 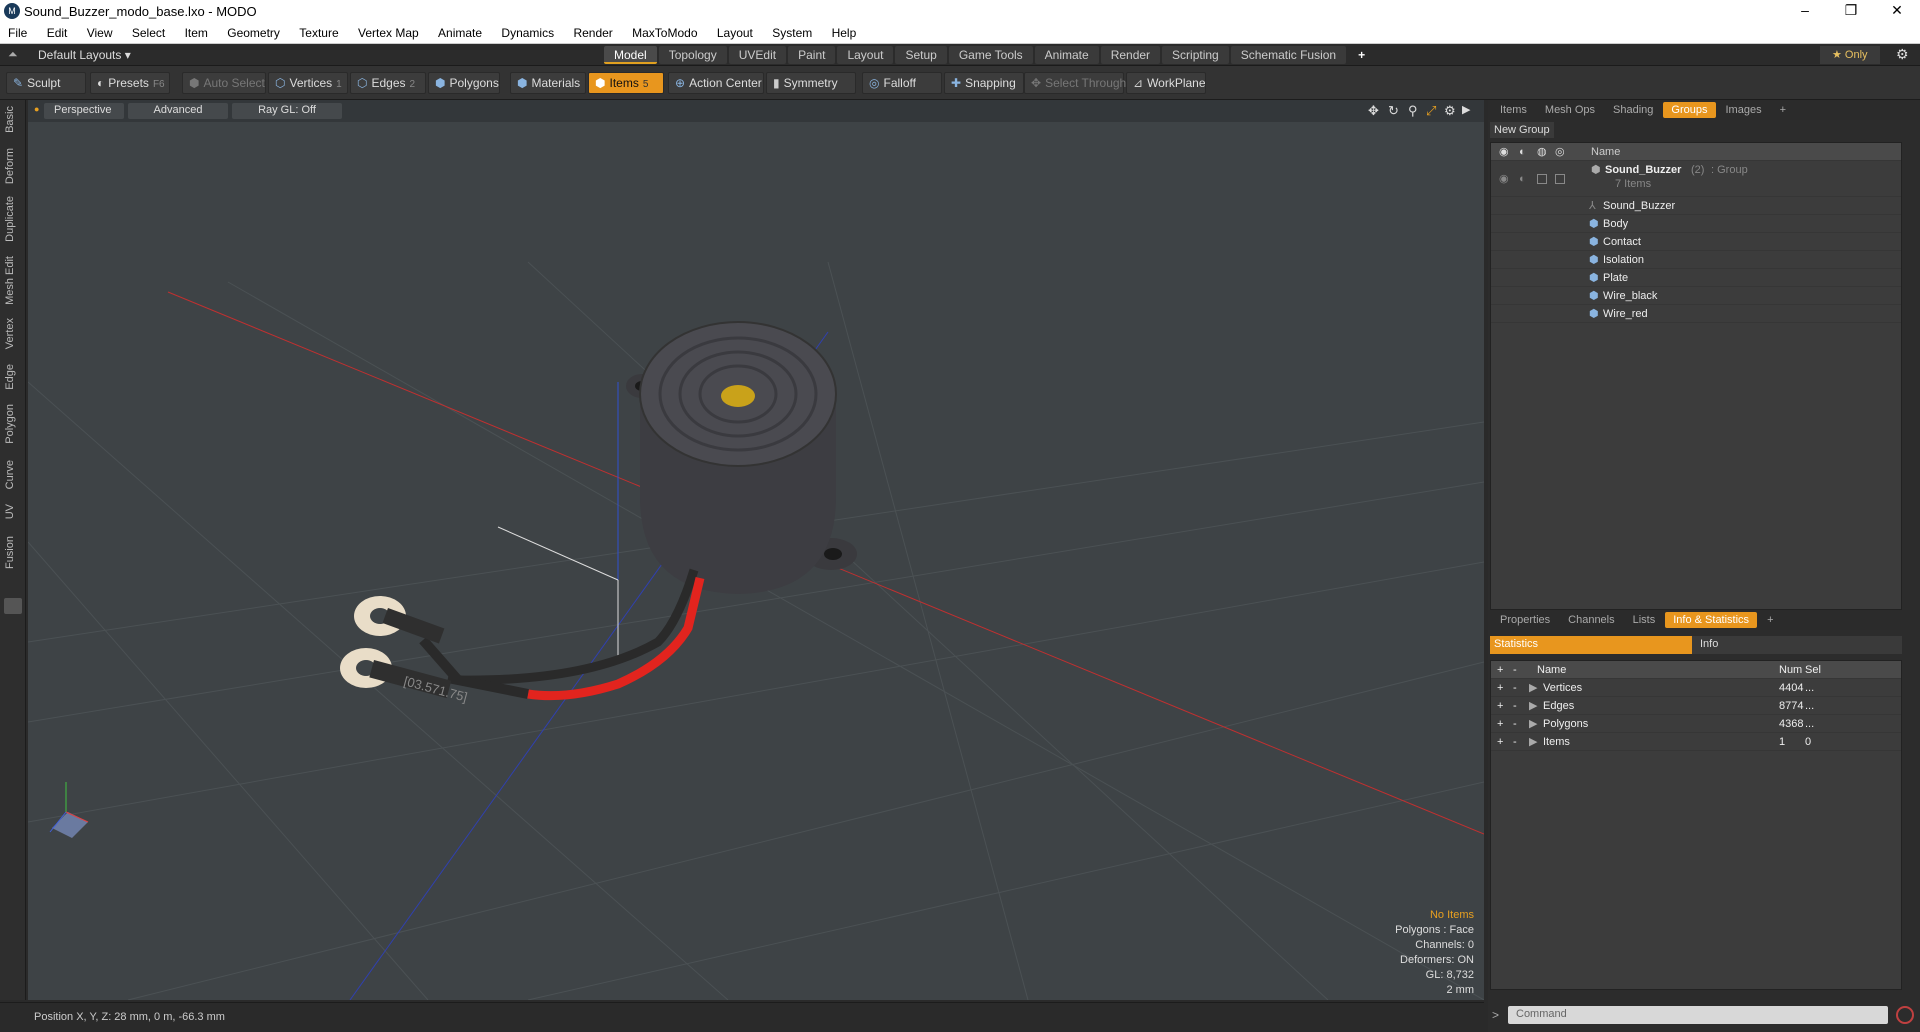 What do you see at coordinates (57, 31) in the screenshot?
I see `menu-edit: Edit` at bounding box center [57, 31].